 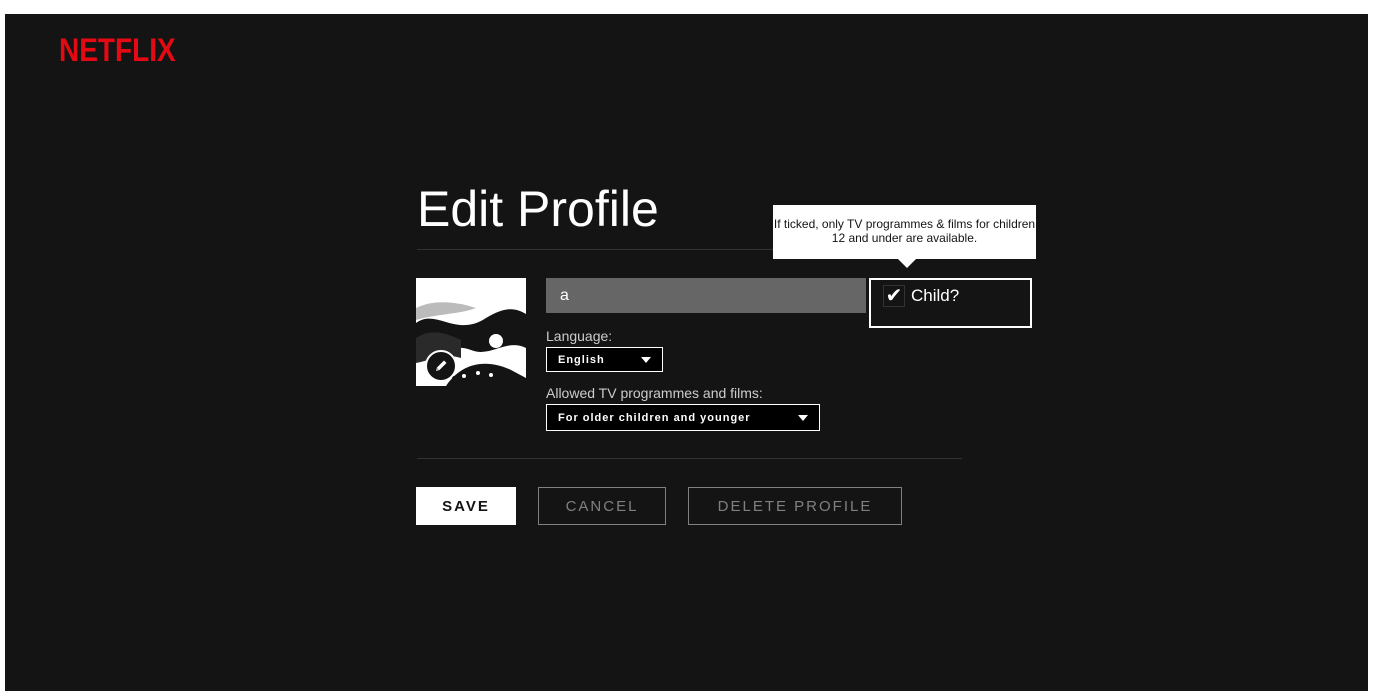 What do you see at coordinates (117, 50) in the screenshot?
I see `netflix-logo: NETFLIX` at bounding box center [117, 50].